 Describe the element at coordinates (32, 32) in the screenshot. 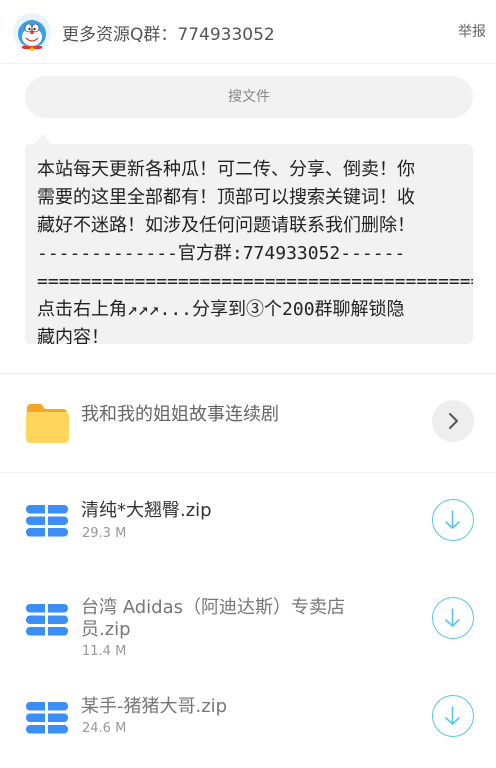

I see `doraemon-avatar` at that location.